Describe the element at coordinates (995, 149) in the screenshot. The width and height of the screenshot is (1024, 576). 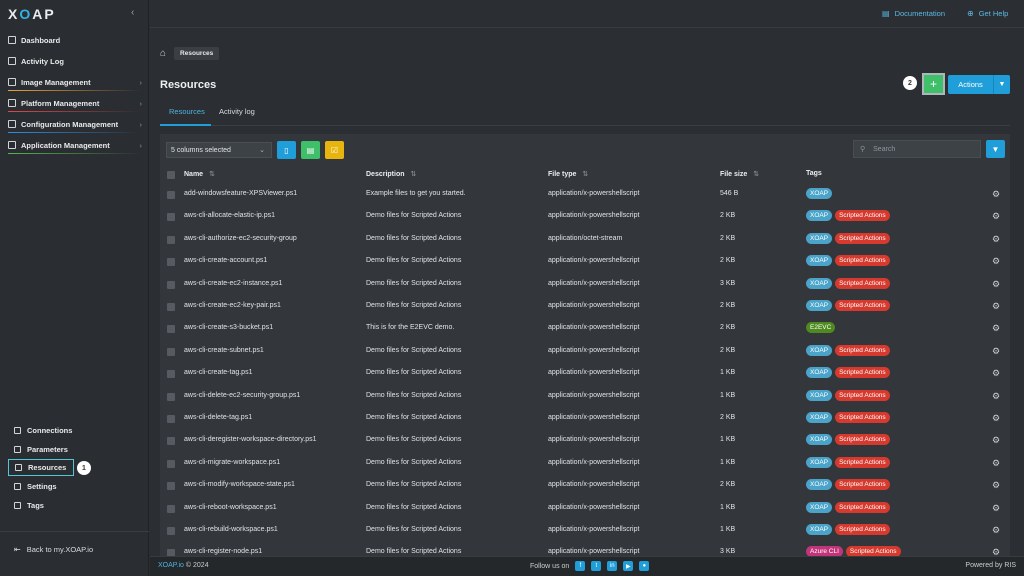
I see `filter-button: ▼` at that location.